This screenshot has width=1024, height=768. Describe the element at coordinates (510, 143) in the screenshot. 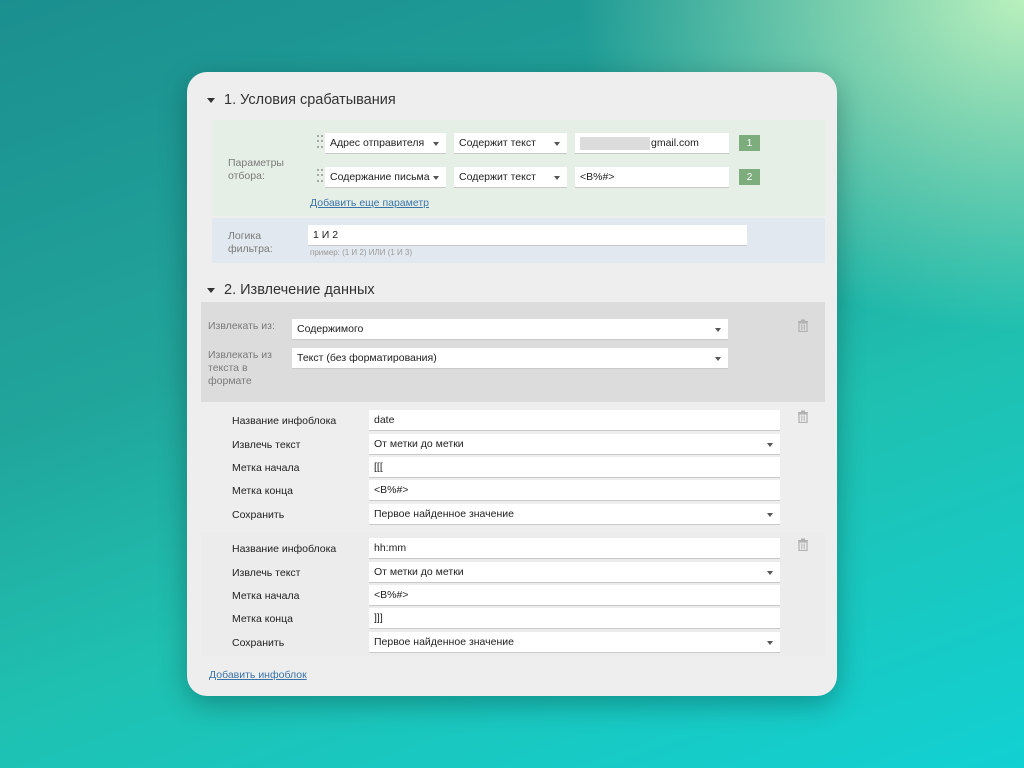

I see `param-operator-select-1: Содержит текст` at that location.